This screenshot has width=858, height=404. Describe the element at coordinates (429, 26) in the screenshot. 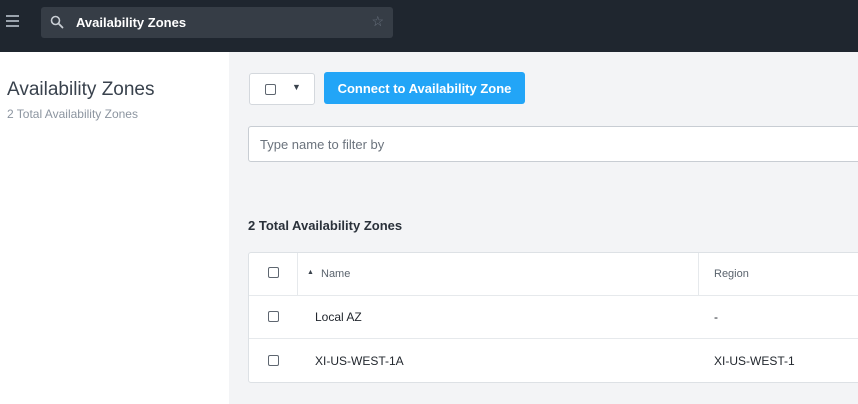

I see `top-navigation-bar: Availability Zones ☆` at that location.